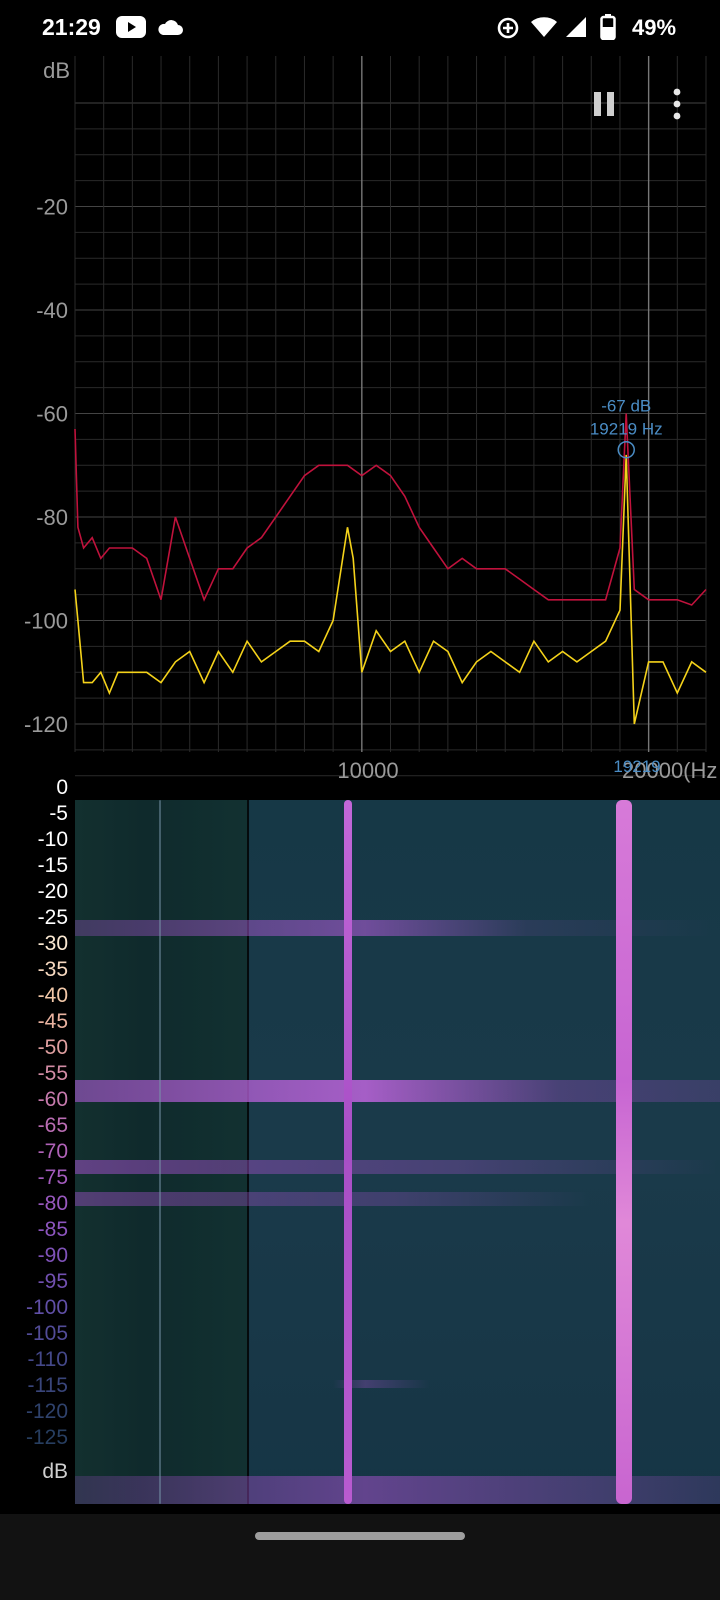  What do you see at coordinates (248, 1152) in the screenshot?
I see `spectrogram-divider` at bounding box center [248, 1152].